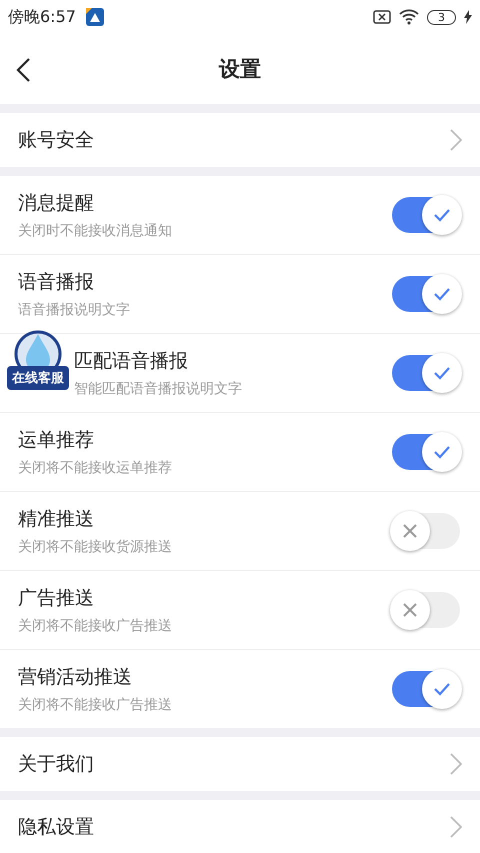 The image size is (480, 853). Describe the element at coordinates (56, 764) in the screenshot. I see `row-title: 关于我们` at that location.